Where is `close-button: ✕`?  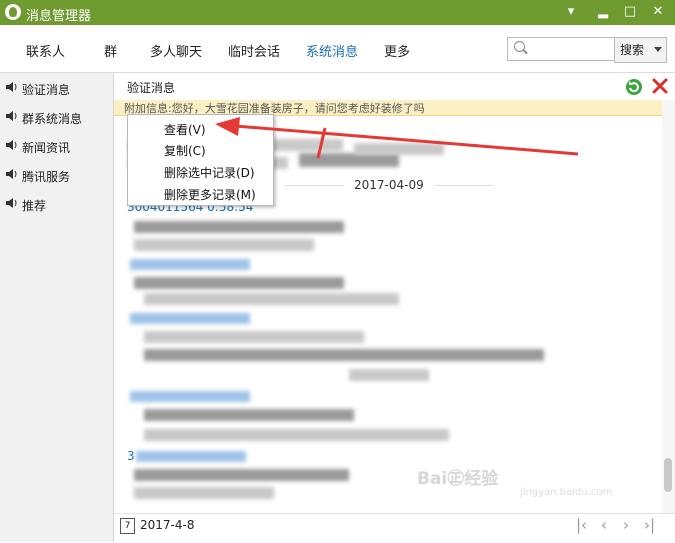
close-button: ✕ is located at coordinates (658, 12).